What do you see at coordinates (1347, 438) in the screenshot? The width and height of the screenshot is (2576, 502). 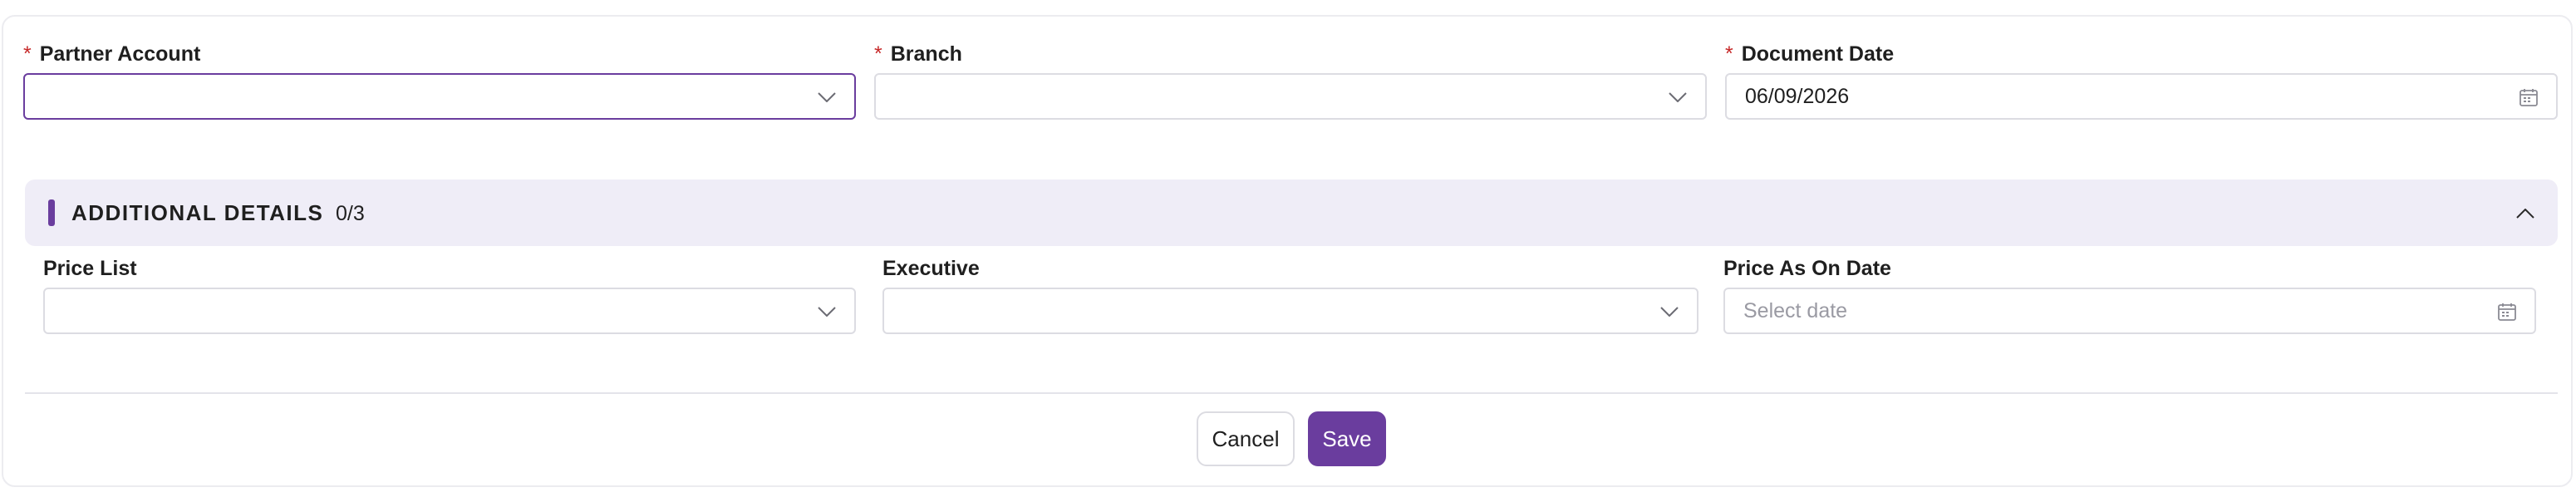 I see `save-button: Save` at bounding box center [1347, 438].